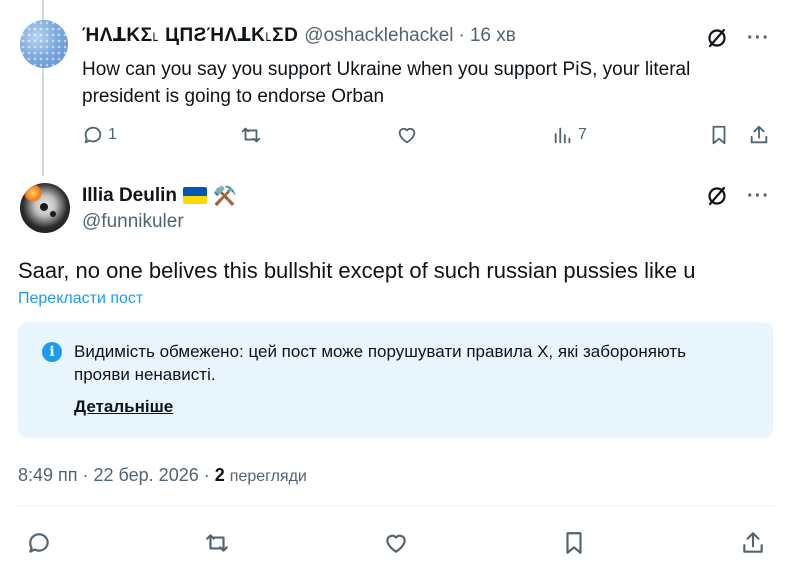 The image size is (798, 576). I want to click on main-reply-button, so click(39, 543).